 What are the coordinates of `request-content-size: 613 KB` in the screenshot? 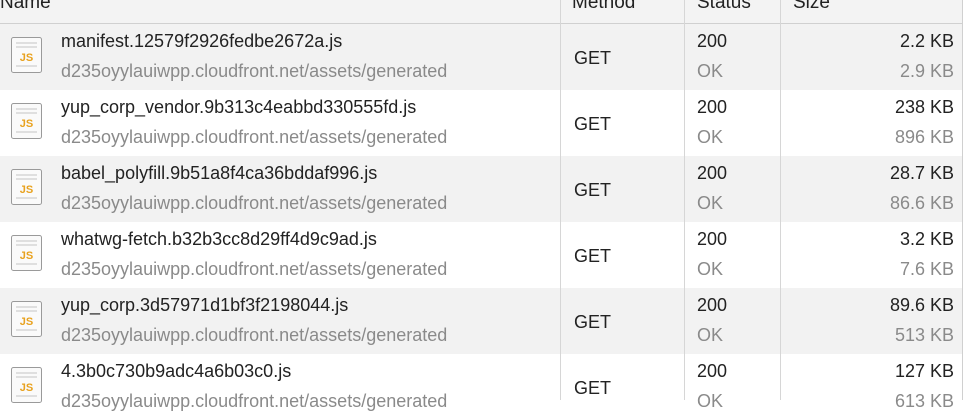 It's located at (924, 401).